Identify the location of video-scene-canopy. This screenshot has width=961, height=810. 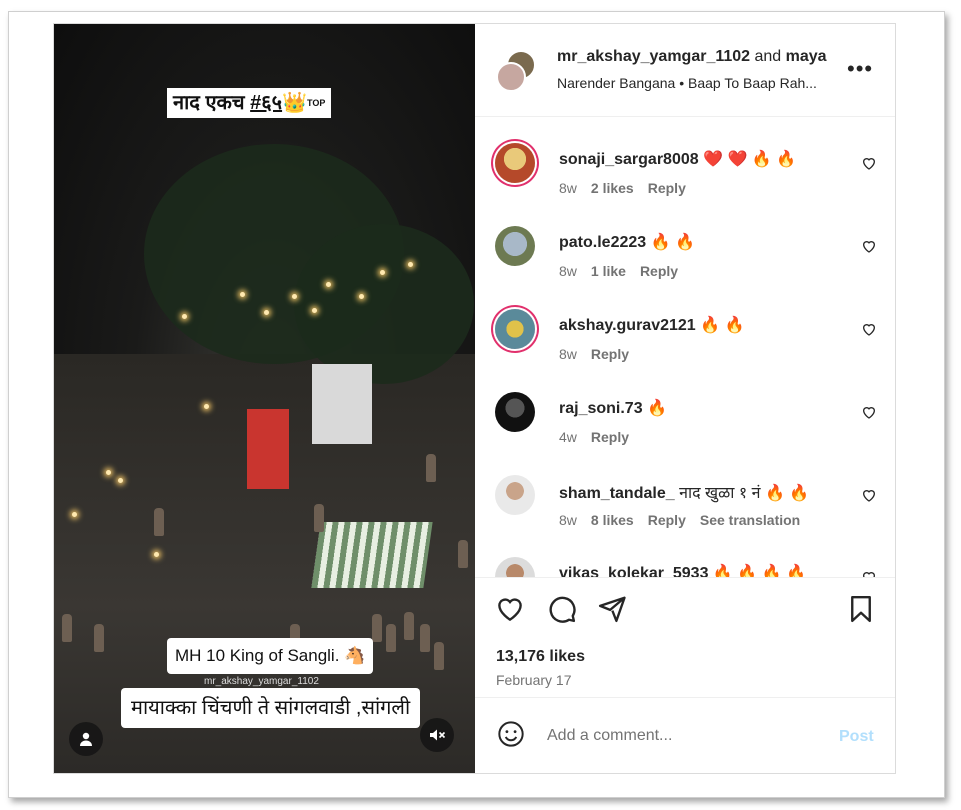
(372, 555).